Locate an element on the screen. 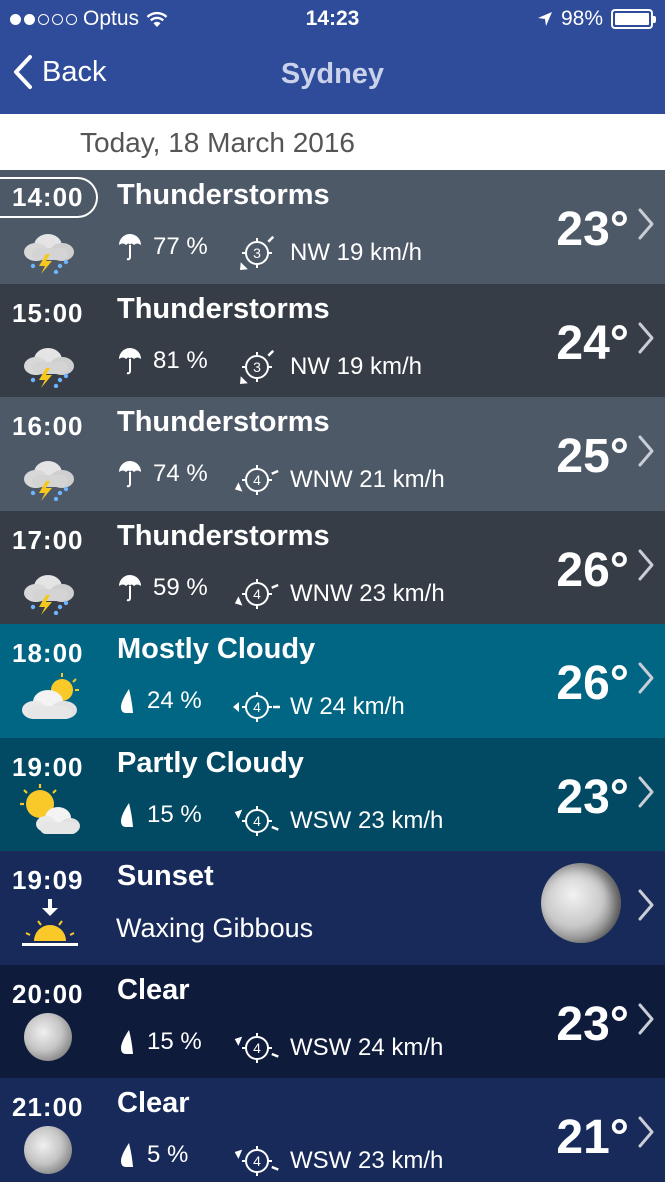 Image resolution: width=665 pixels, height=1182 pixels. status-right: 98% is located at coordinates (596, 19).